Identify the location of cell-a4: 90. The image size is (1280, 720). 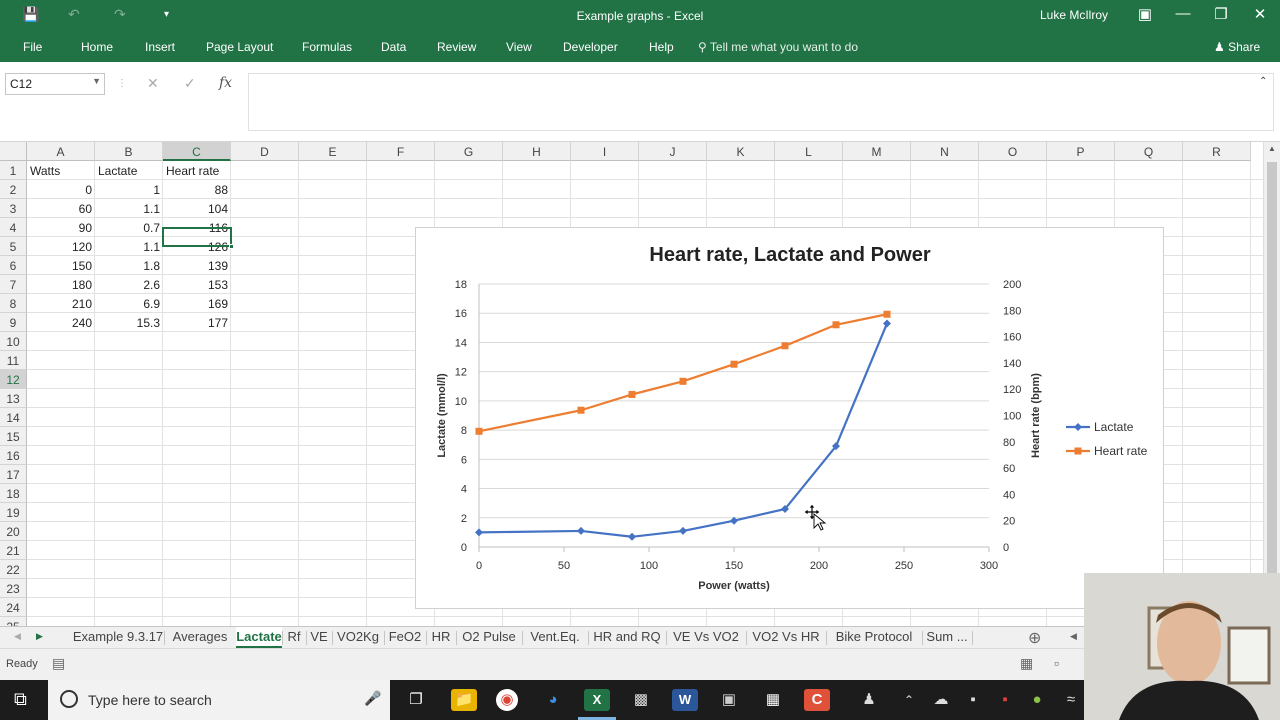
(61, 227).